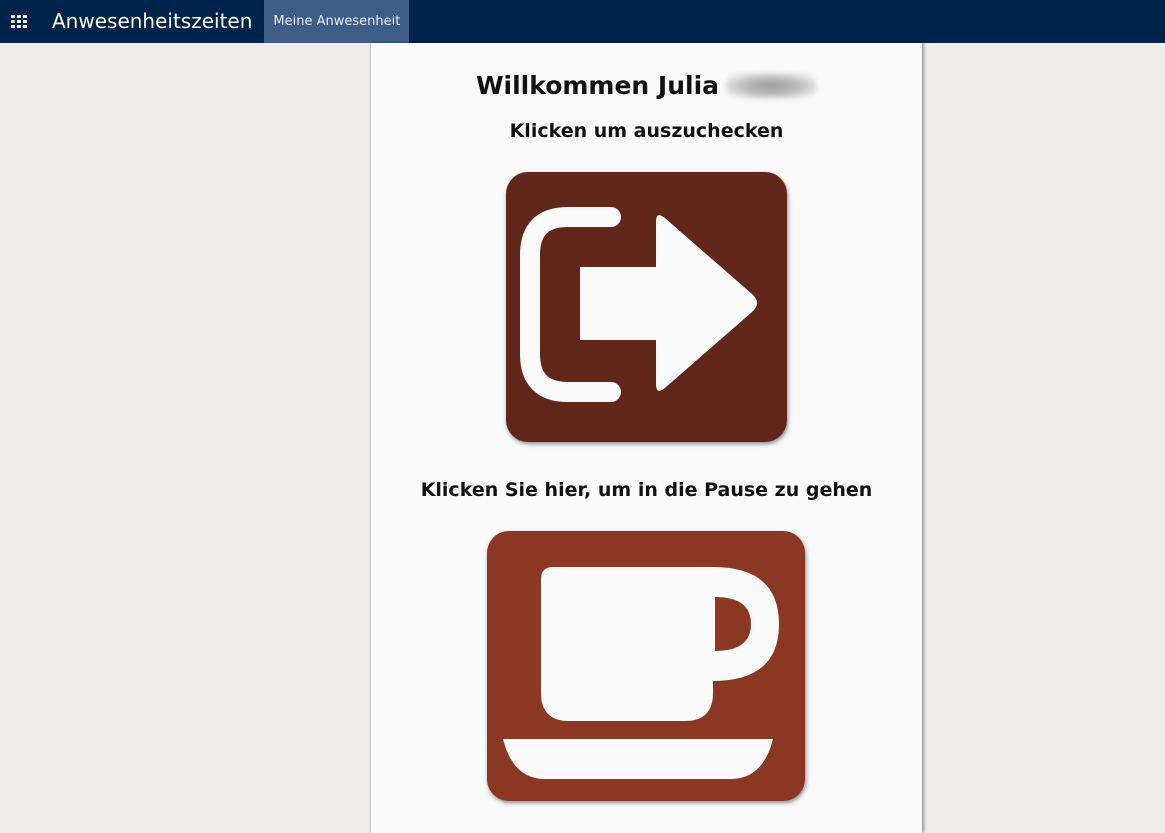  I want to click on apps-grid-icon, so click(19, 21).